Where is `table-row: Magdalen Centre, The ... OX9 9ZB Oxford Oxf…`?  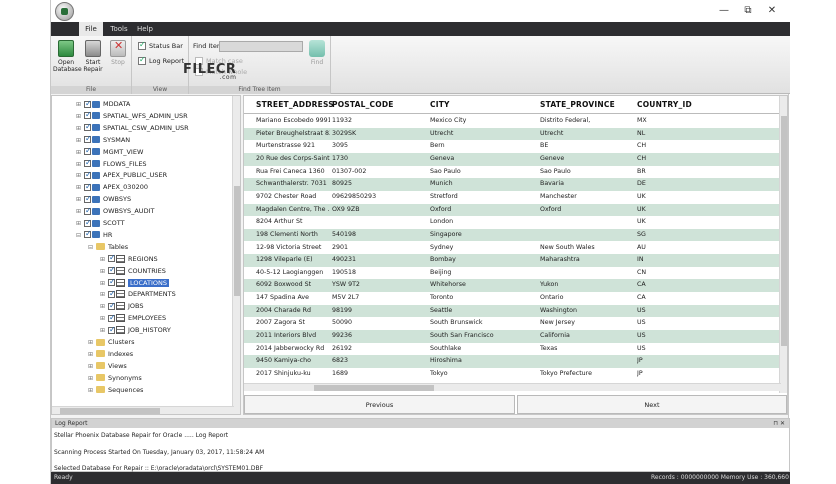 table-row: Magdalen Centre, The ... OX9 9ZB Oxford Oxf… is located at coordinates (512, 210).